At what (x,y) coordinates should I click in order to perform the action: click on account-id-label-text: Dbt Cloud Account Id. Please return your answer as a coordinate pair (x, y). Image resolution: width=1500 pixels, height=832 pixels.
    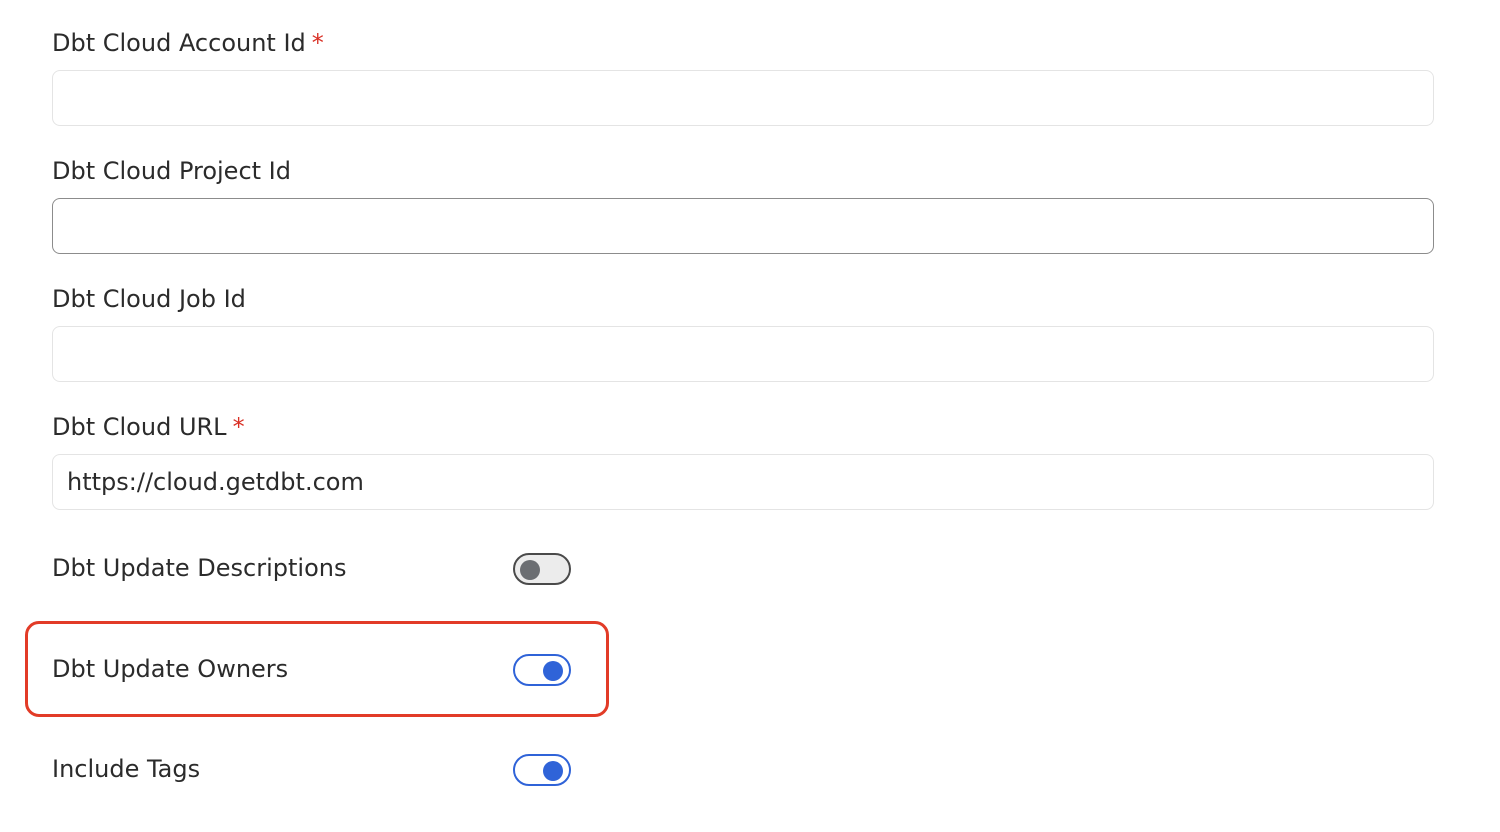
    Looking at the image, I should click on (179, 43).